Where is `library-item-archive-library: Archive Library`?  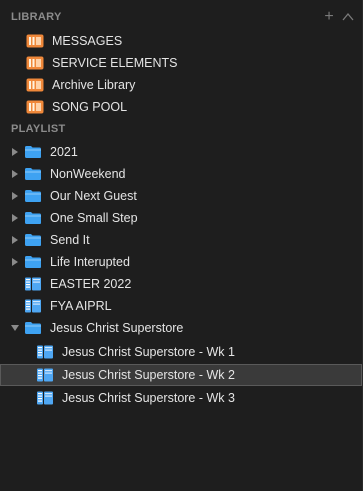 library-item-archive-library: Archive Library is located at coordinates (181, 85).